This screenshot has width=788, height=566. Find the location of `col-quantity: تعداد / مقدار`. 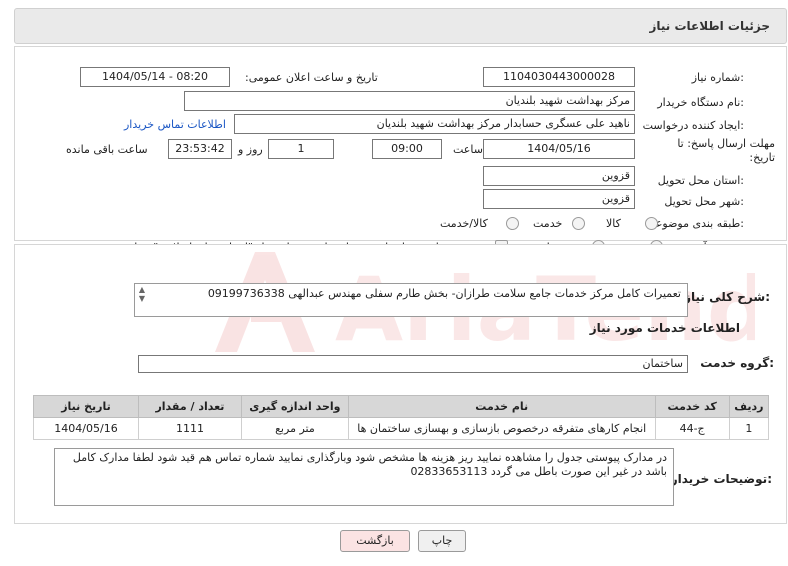

col-quantity: تعداد / مقدار is located at coordinates (190, 406).